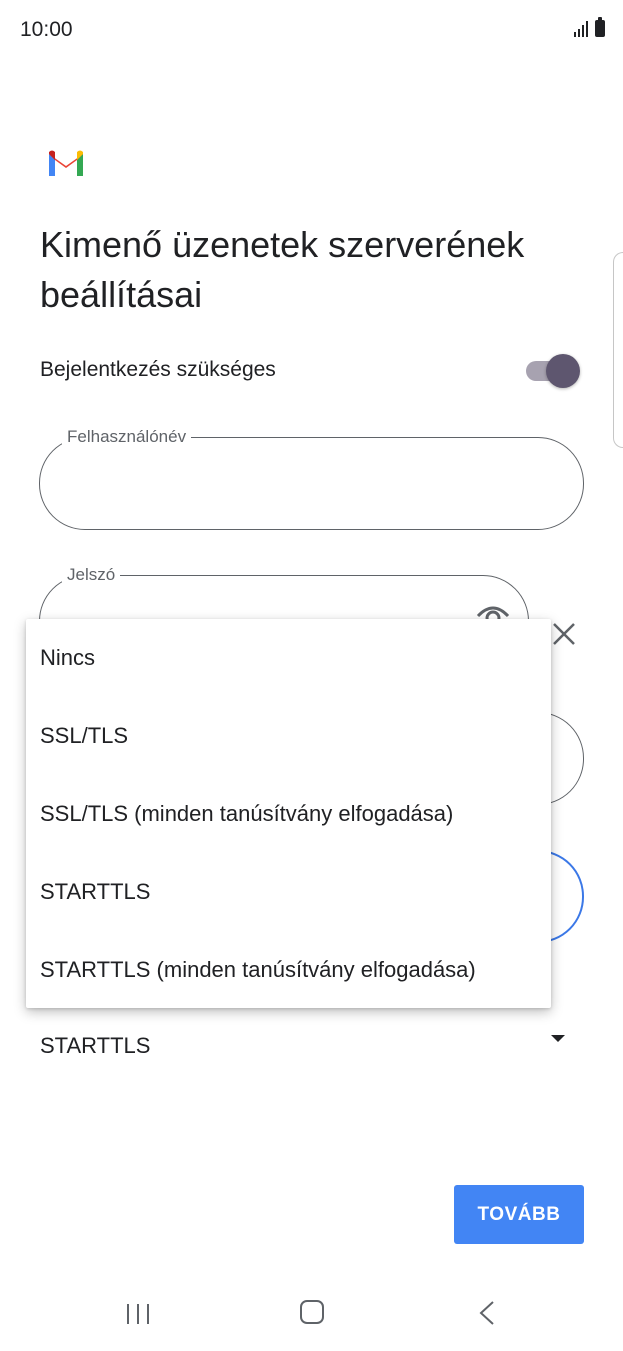  Describe the element at coordinates (564, 634) in the screenshot. I see `close-icon` at that location.